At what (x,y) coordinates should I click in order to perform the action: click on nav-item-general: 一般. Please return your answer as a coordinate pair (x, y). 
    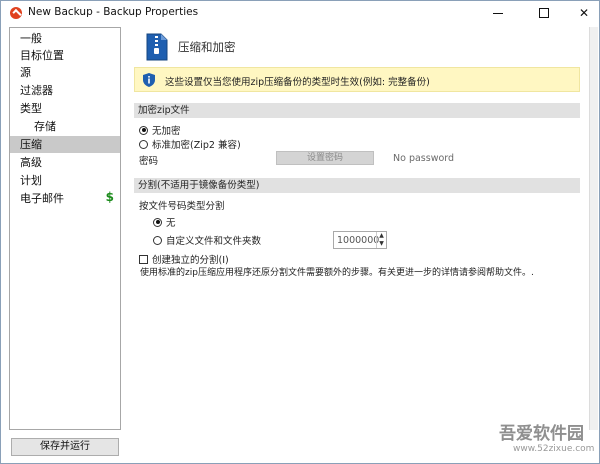
    Looking at the image, I should click on (65, 38).